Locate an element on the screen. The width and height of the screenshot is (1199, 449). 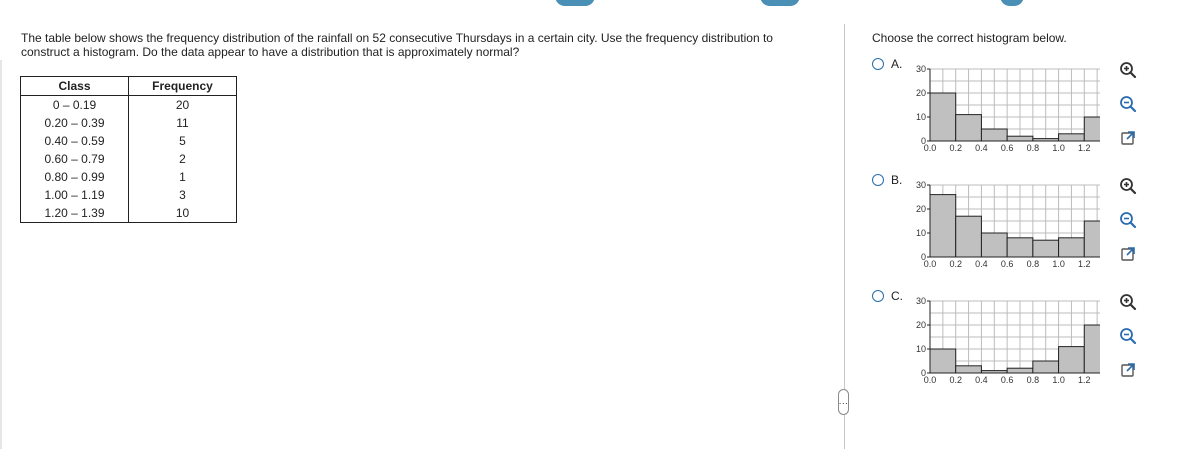
table-row: 1.00 – 1.19 3 is located at coordinates (128, 195).